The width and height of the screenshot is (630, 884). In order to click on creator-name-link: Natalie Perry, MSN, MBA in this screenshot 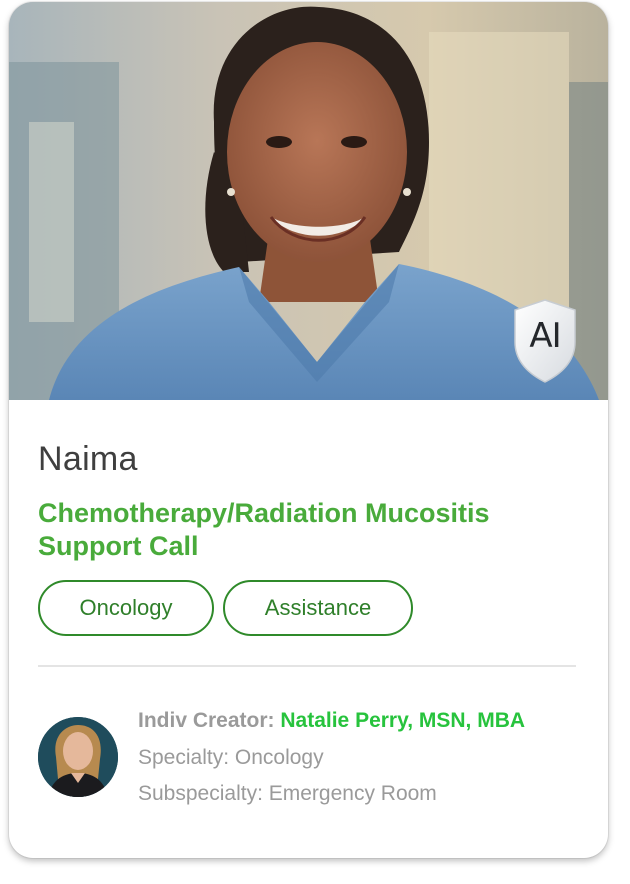, I will do `click(402, 720)`.